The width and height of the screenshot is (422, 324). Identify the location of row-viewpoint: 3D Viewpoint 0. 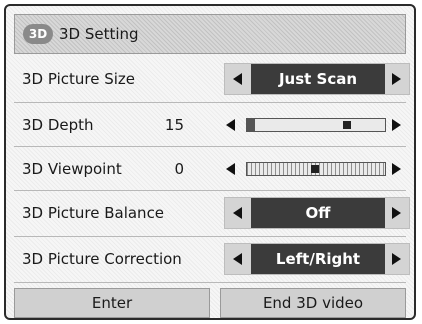
(210, 169).